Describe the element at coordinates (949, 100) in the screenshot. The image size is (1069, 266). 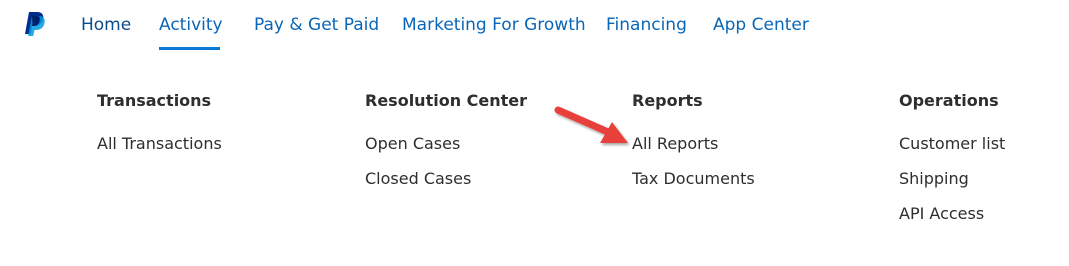
I see `operations-heading: Operations` at that location.